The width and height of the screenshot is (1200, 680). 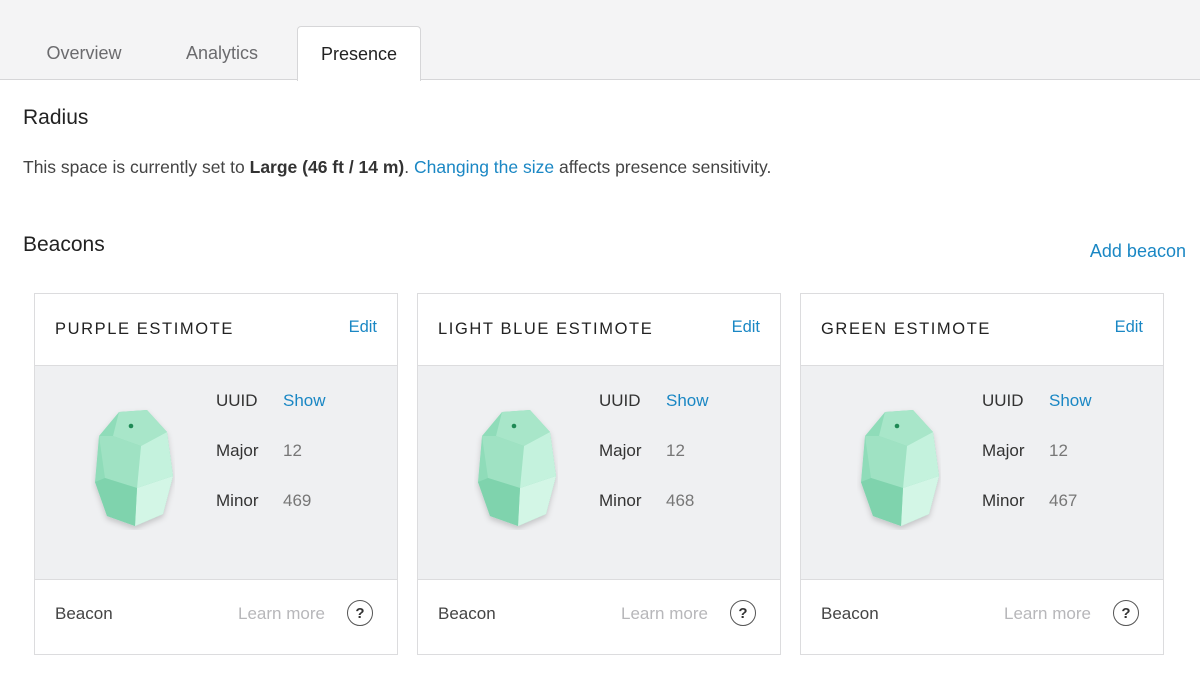 I want to click on minor-value: 468, so click(x=680, y=500).